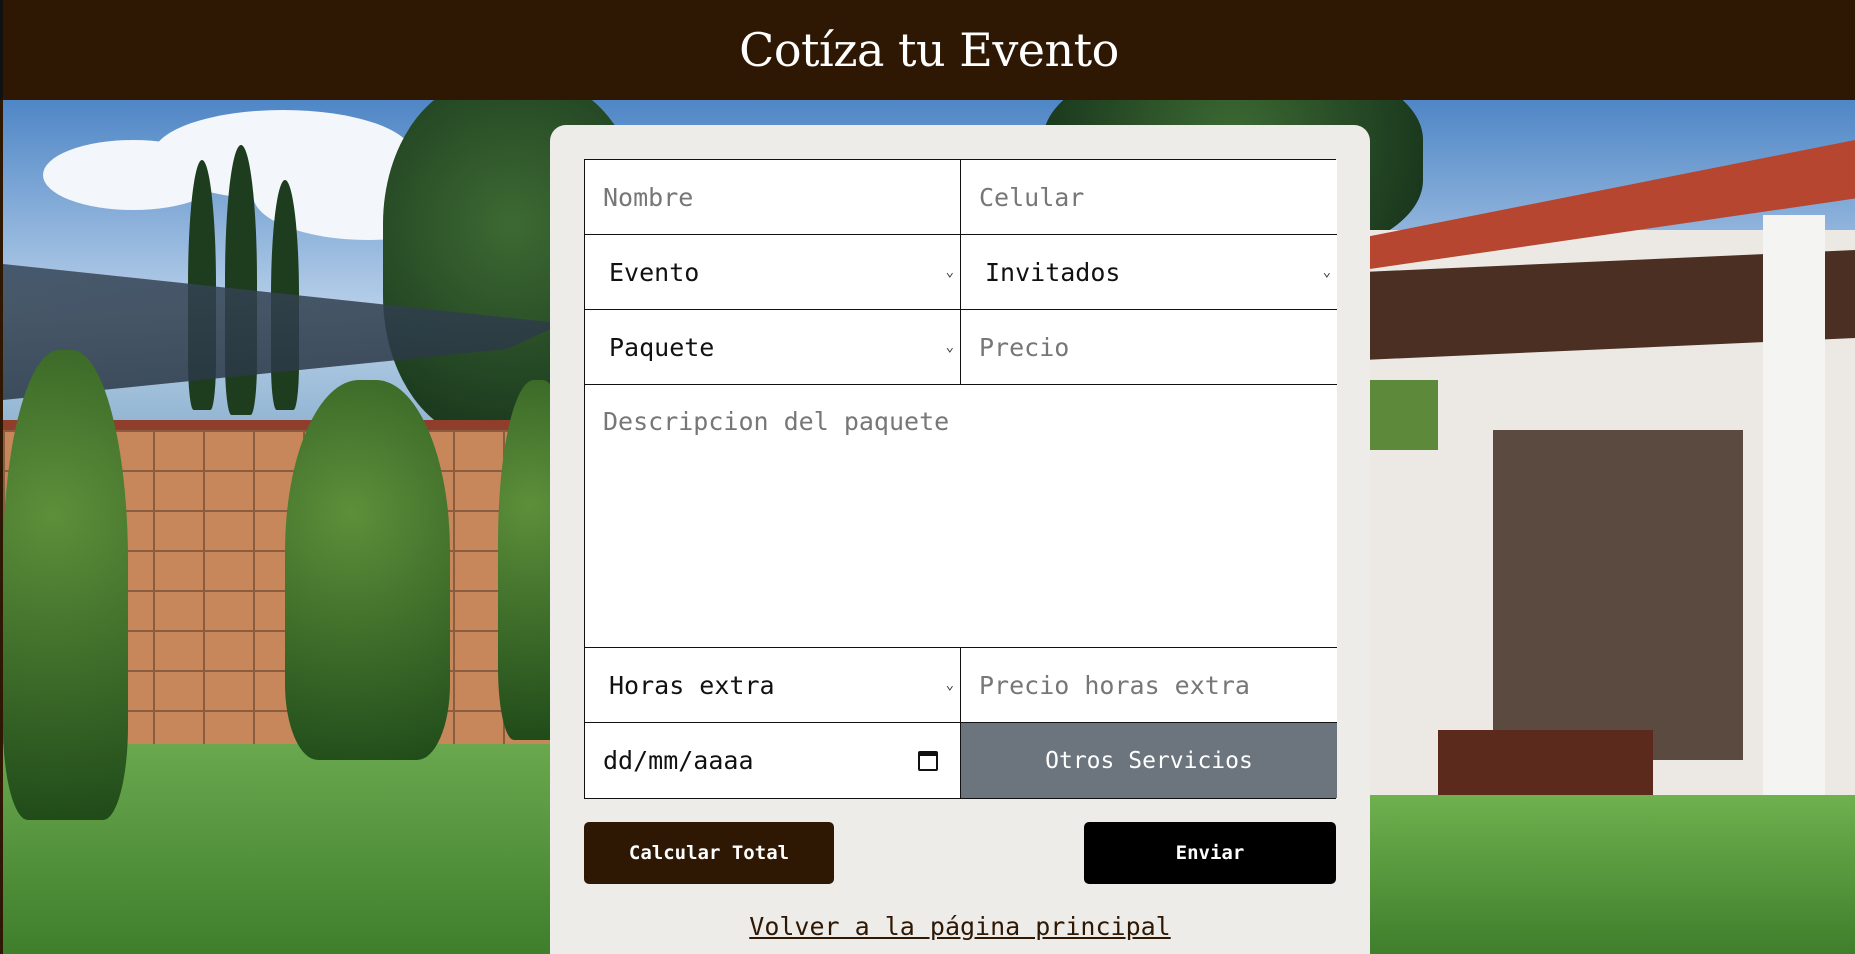 Image resolution: width=1855 pixels, height=954 pixels. What do you see at coordinates (709, 853) in the screenshot?
I see `calcular-total-button: Calcular Total` at bounding box center [709, 853].